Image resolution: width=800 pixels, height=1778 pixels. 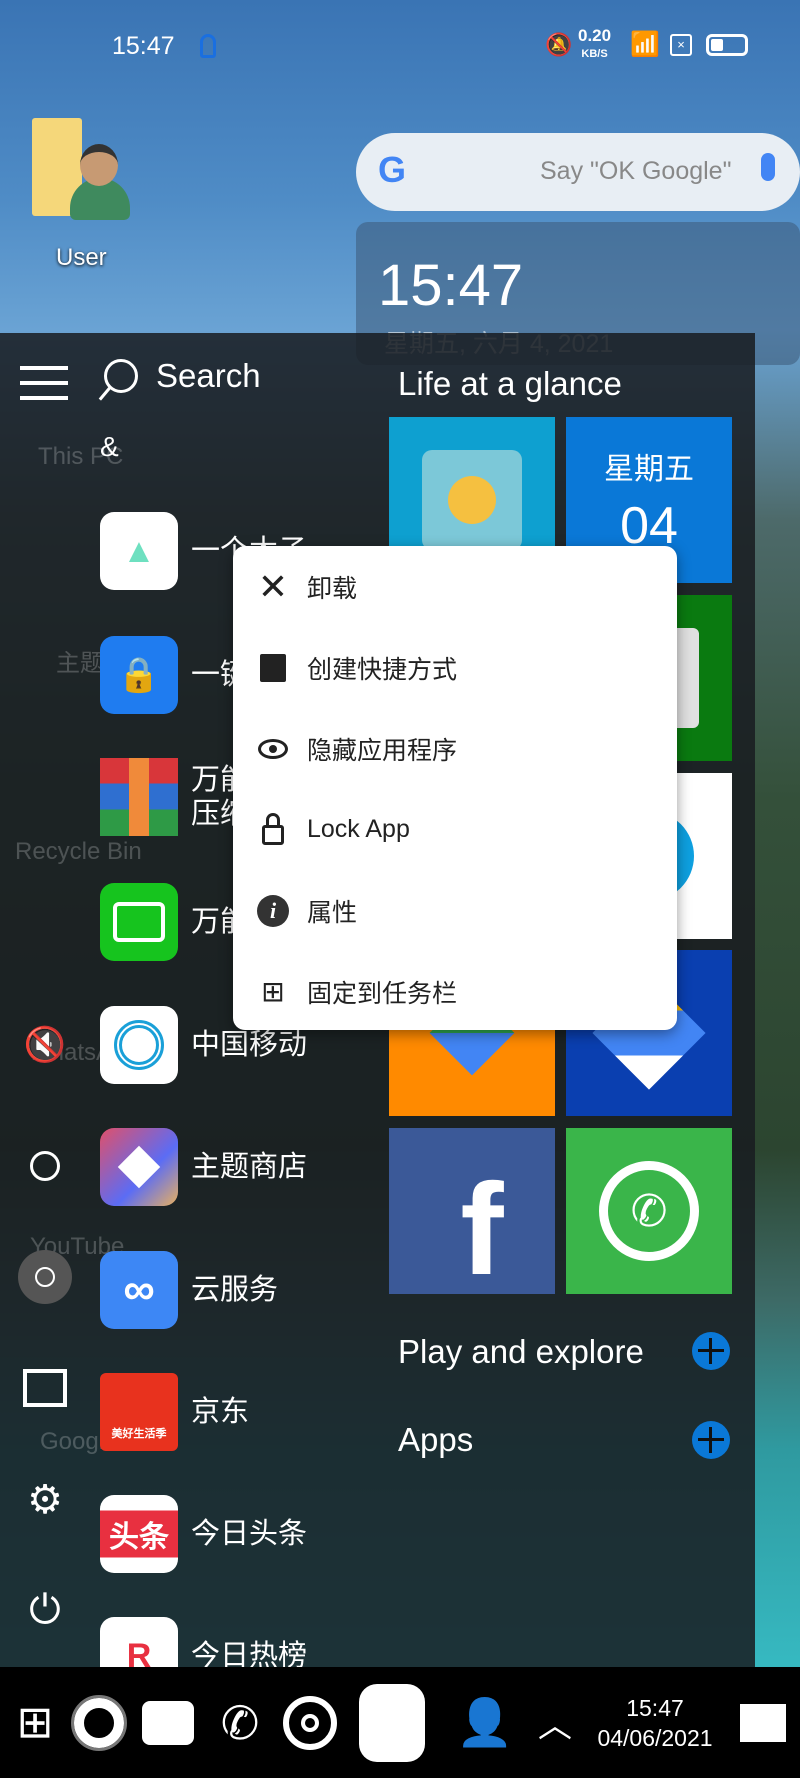 I want to click on widget-time: 15:47, so click(x=451, y=285).